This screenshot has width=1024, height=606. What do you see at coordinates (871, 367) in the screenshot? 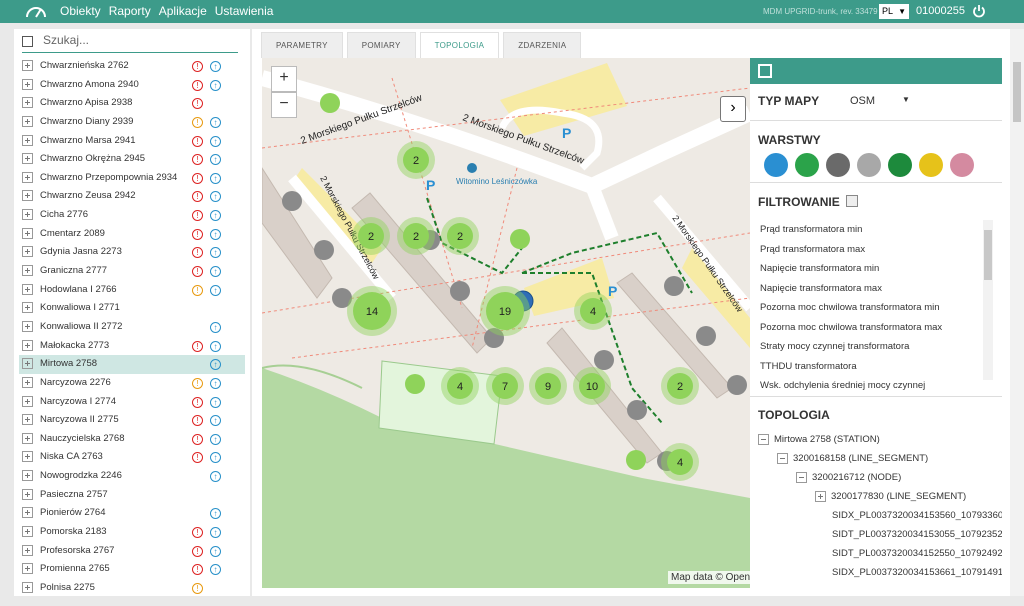
I see `filter-item: TTHDU transformatora` at bounding box center [871, 367].